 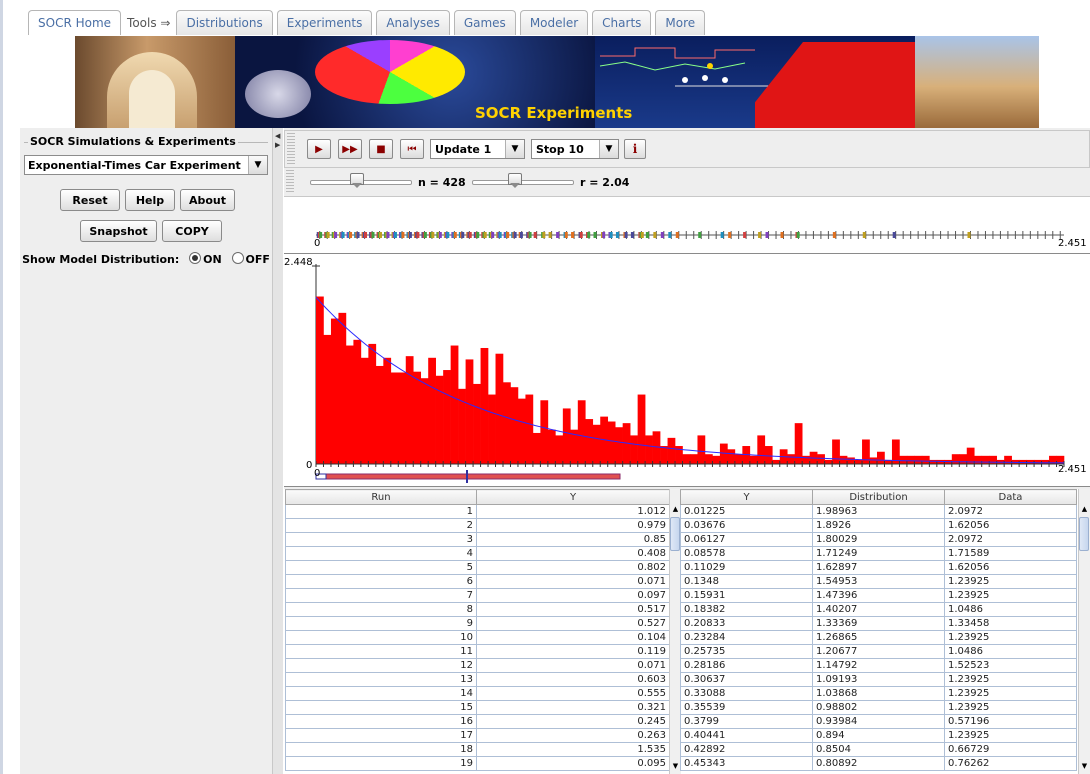 I want to click on reset-toolbar-button: ⏮, so click(x=412, y=149).